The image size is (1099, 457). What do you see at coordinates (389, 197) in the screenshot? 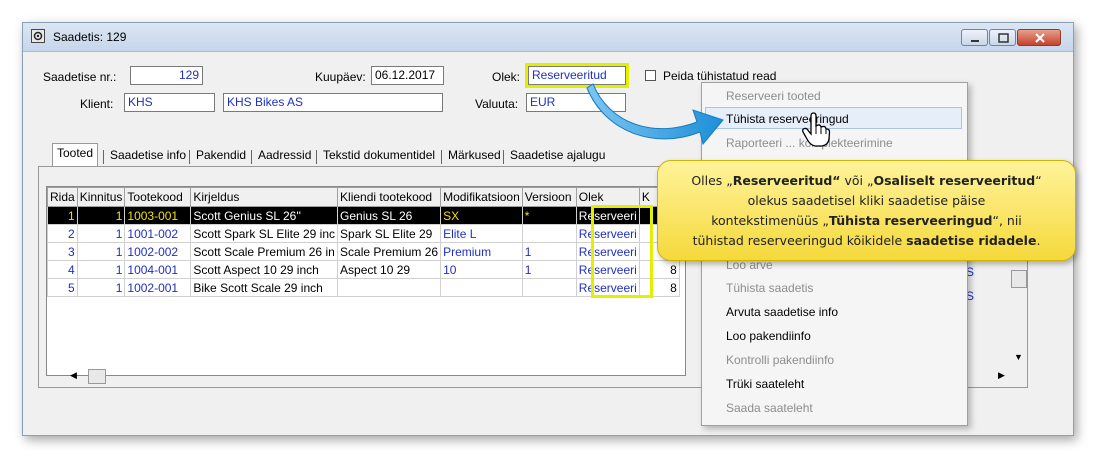
I see `col-header-kliendi-tootekood: Kliendi tootekood` at bounding box center [389, 197].